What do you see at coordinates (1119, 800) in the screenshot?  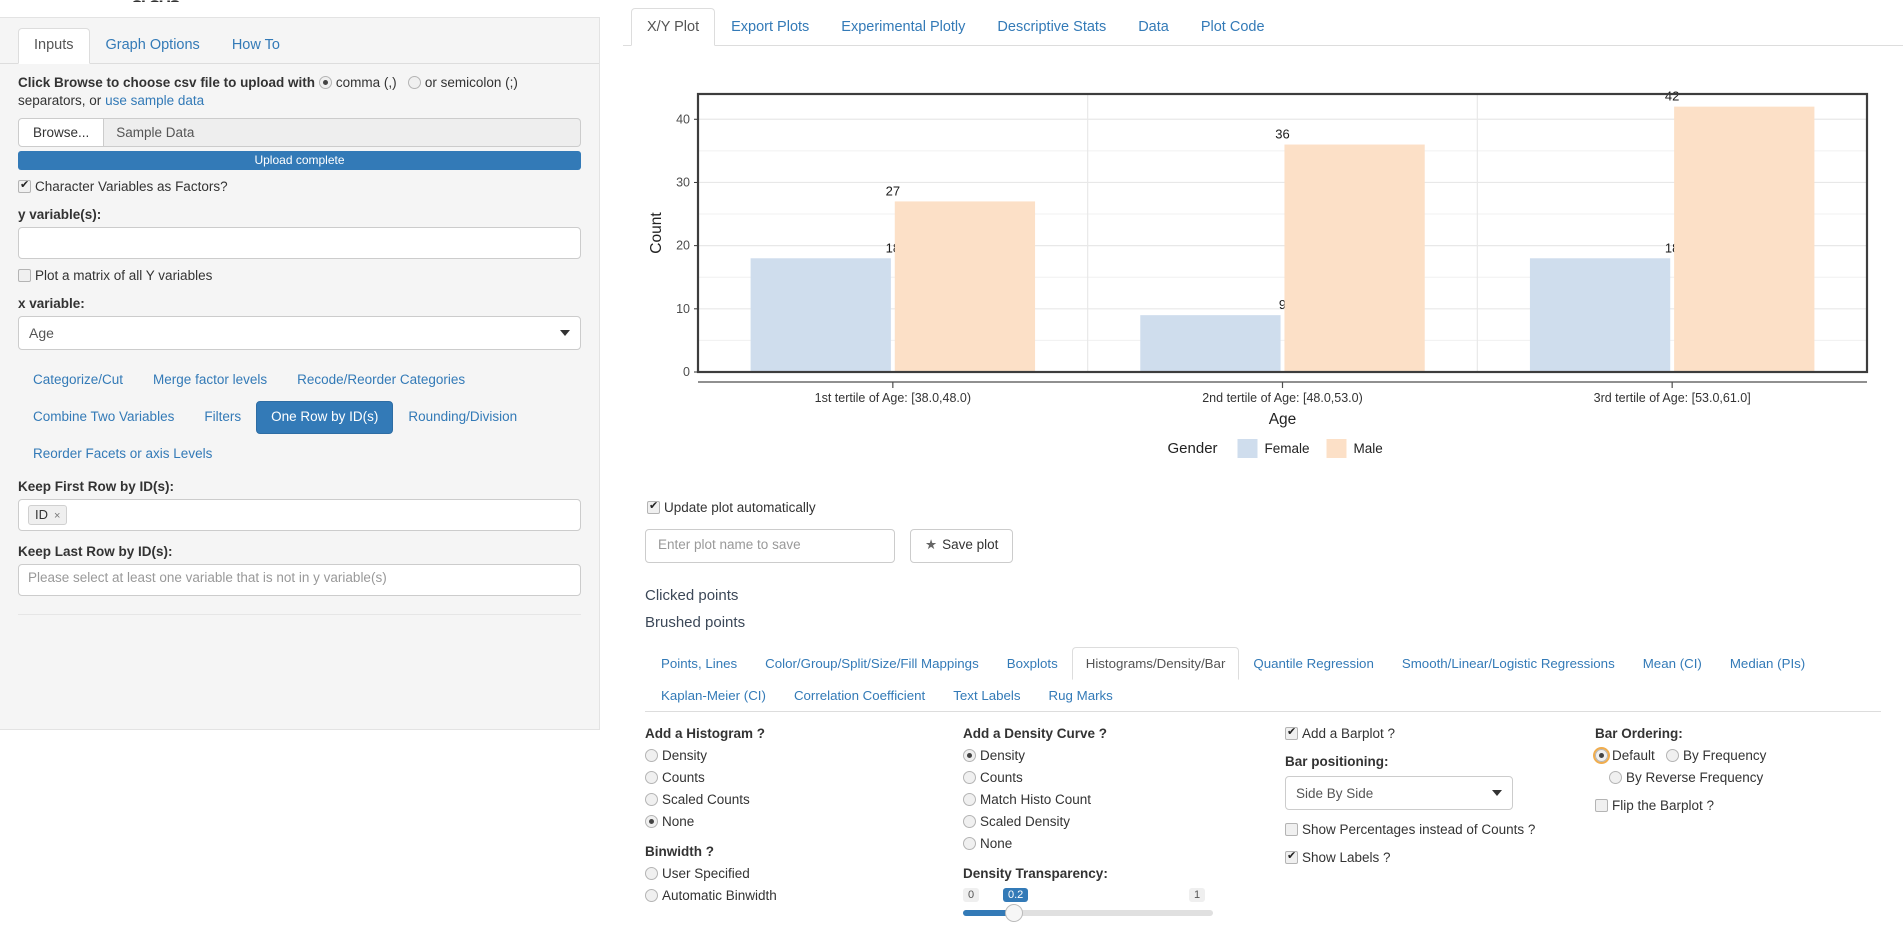 I see `density-option-match-histo-count: Match Histo Count` at bounding box center [1119, 800].